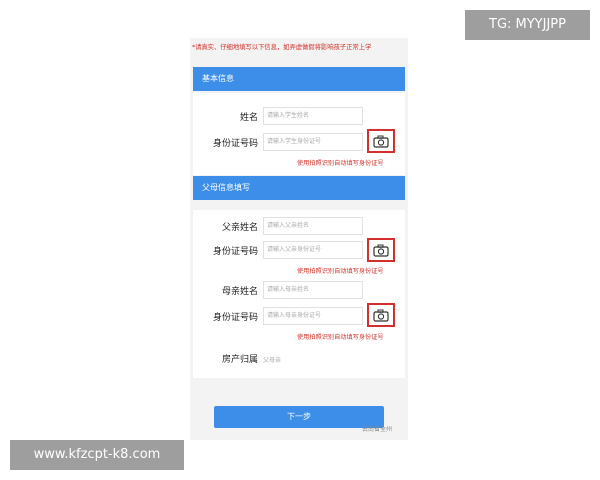 This screenshot has width=600, height=480. Describe the element at coordinates (313, 250) in the screenshot. I see `father-id-input: 请输入父亲身份证号` at that location.